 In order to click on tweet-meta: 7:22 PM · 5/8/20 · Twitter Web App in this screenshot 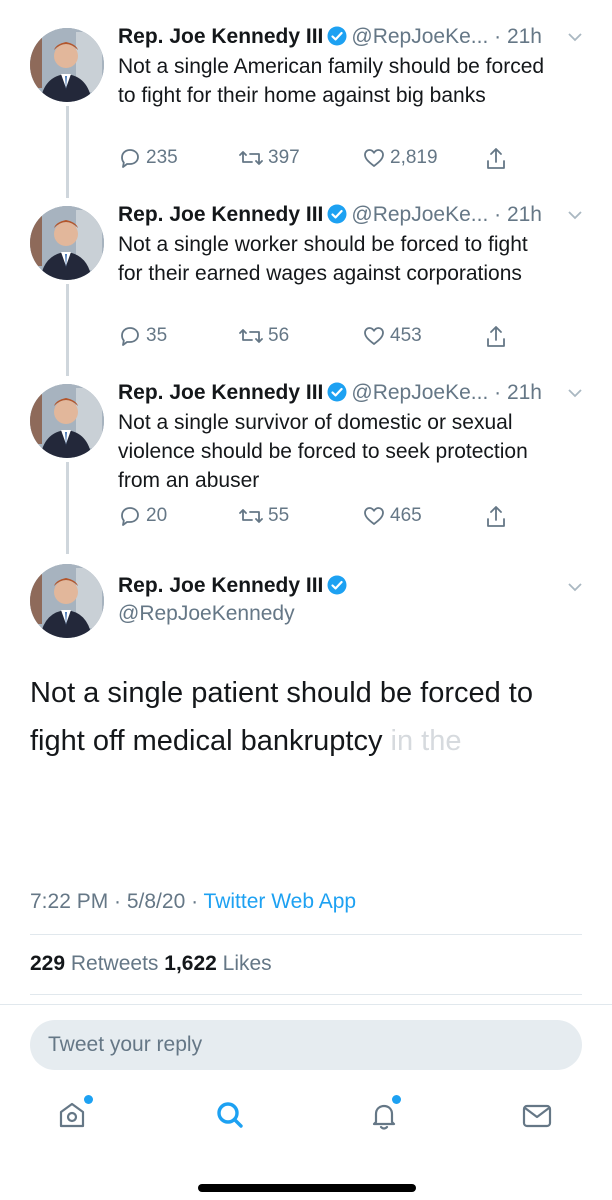, I will do `click(193, 902)`.